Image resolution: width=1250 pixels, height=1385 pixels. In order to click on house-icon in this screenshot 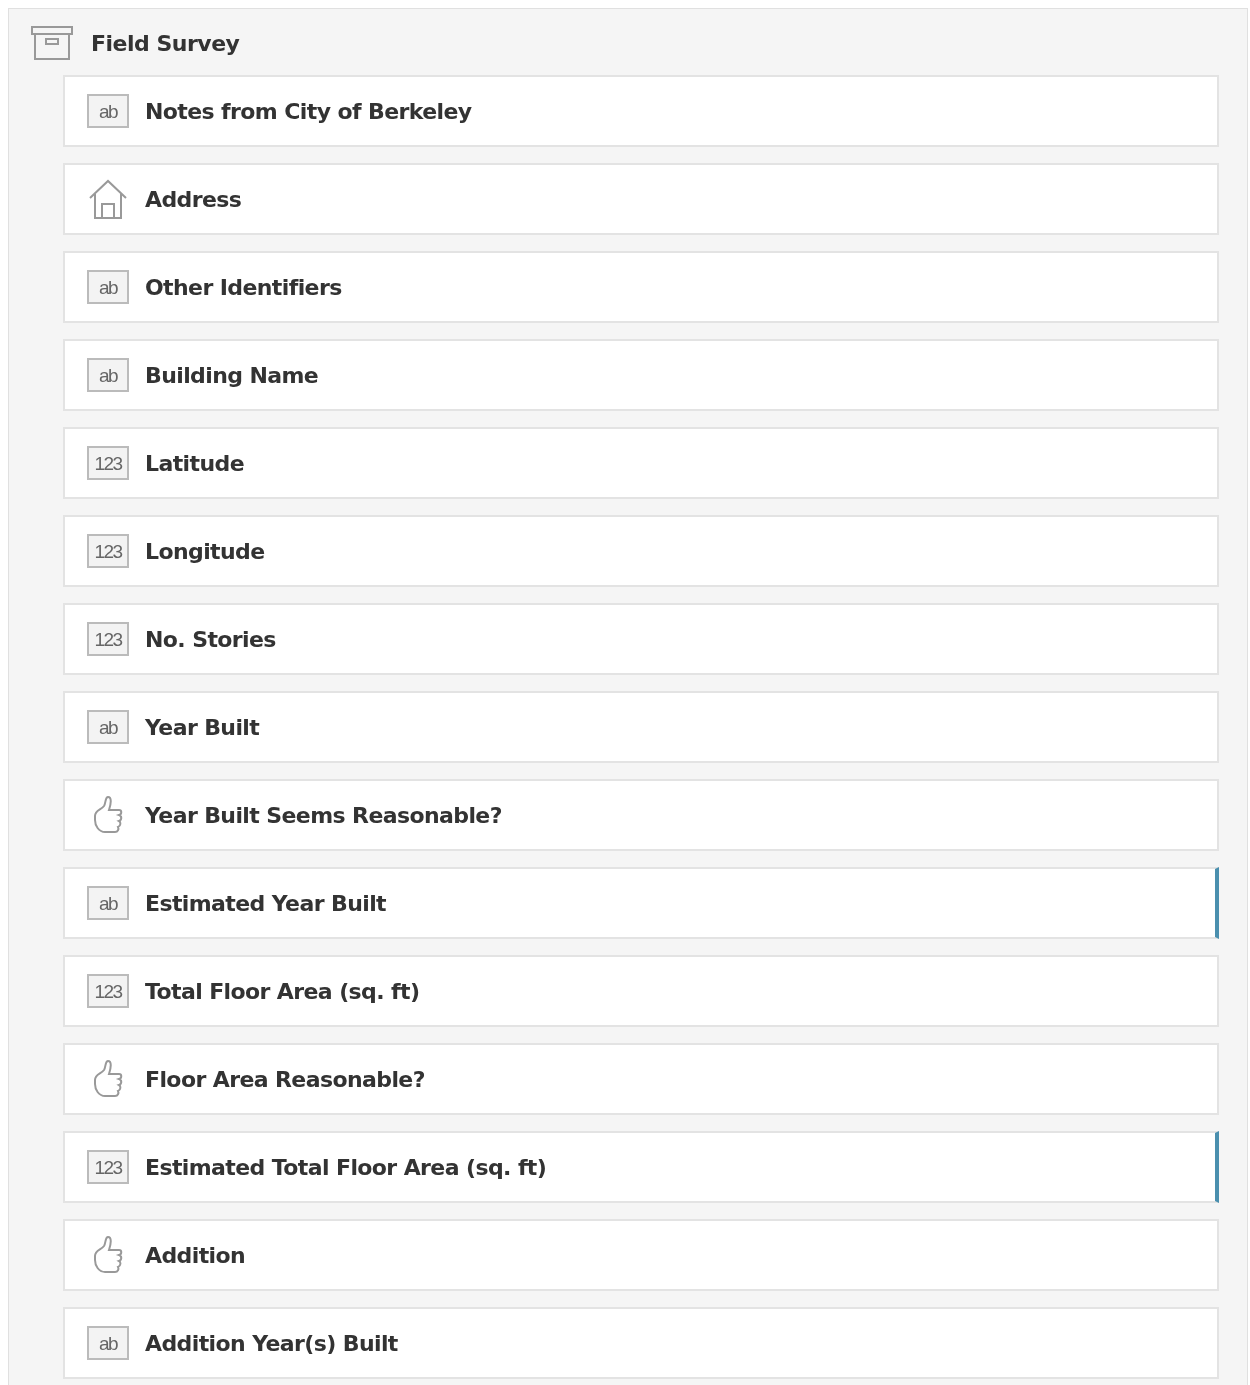, I will do `click(108, 199)`.